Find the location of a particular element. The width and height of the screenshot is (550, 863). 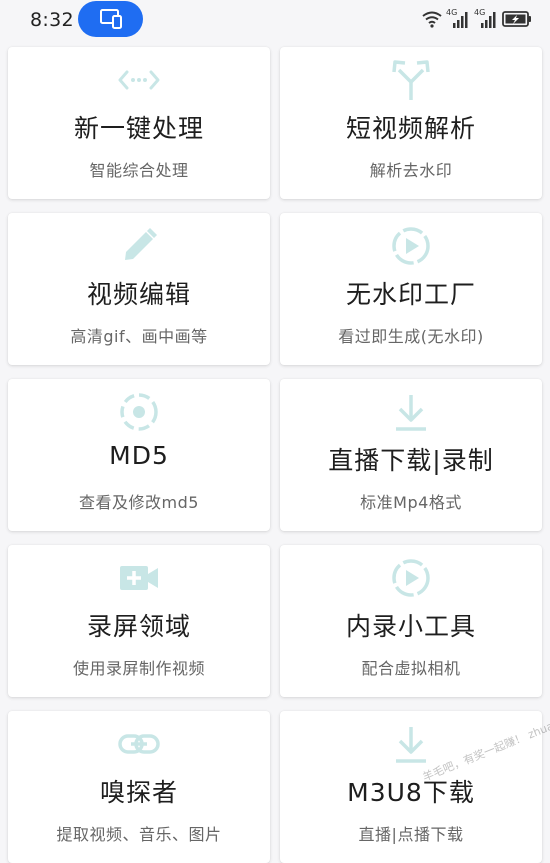

card-subtitle: 解析去水印 is located at coordinates (411, 170).